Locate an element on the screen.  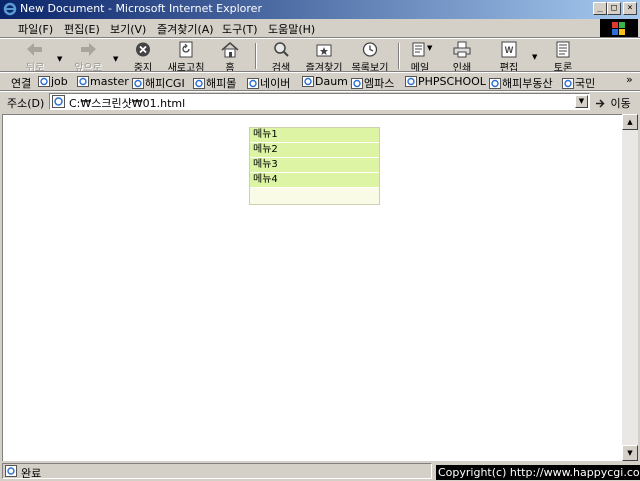
activity-throbber is located at coordinates (619, 28).